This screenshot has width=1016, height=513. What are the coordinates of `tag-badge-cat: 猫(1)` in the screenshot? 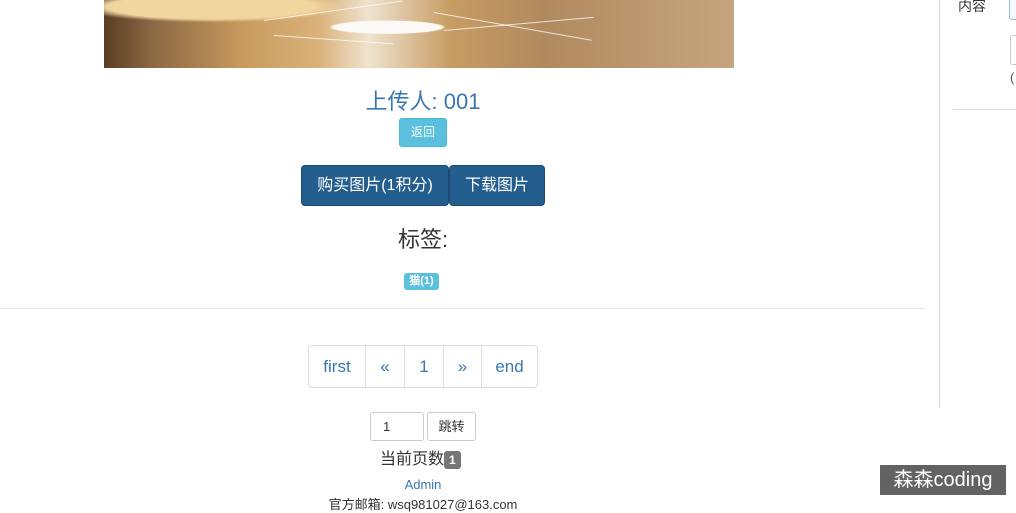 It's located at (421, 281).